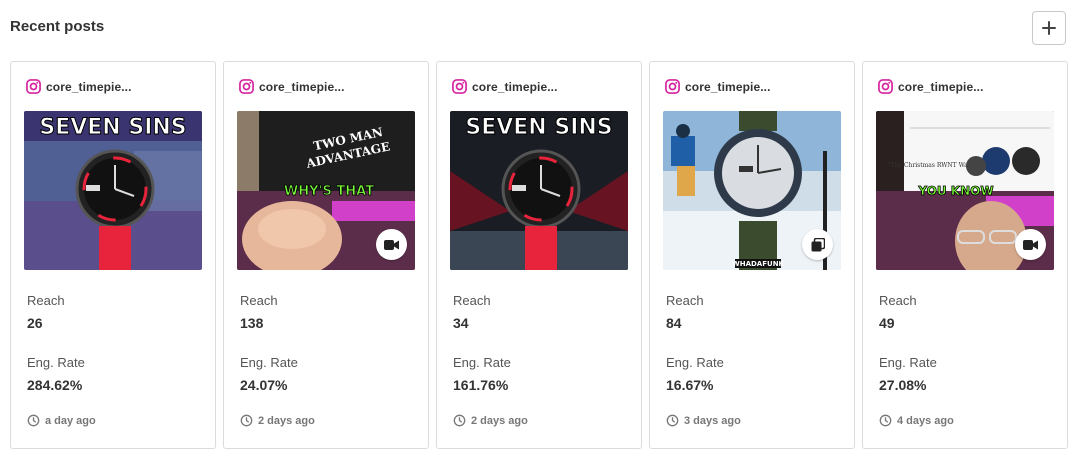 The height and width of the screenshot is (460, 1072). What do you see at coordinates (461, 323) in the screenshot?
I see `reach-value: 34` at bounding box center [461, 323].